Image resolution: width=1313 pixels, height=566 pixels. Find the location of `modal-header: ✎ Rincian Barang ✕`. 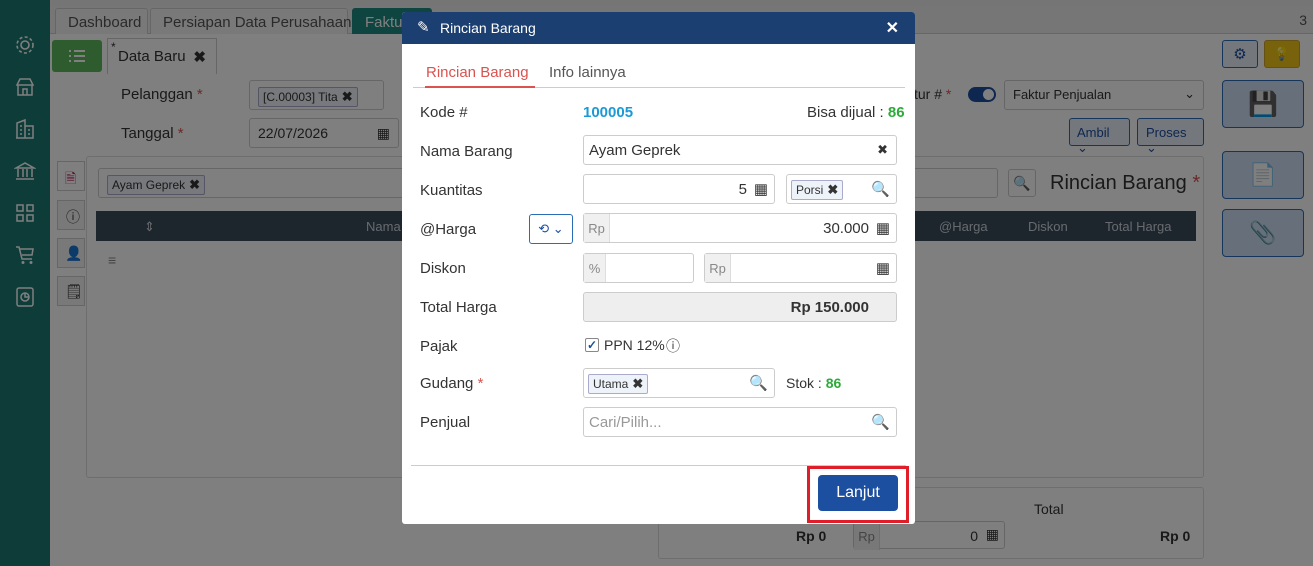

modal-header: ✎ Rincian Barang ✕ is located at coordinates (658, 28).